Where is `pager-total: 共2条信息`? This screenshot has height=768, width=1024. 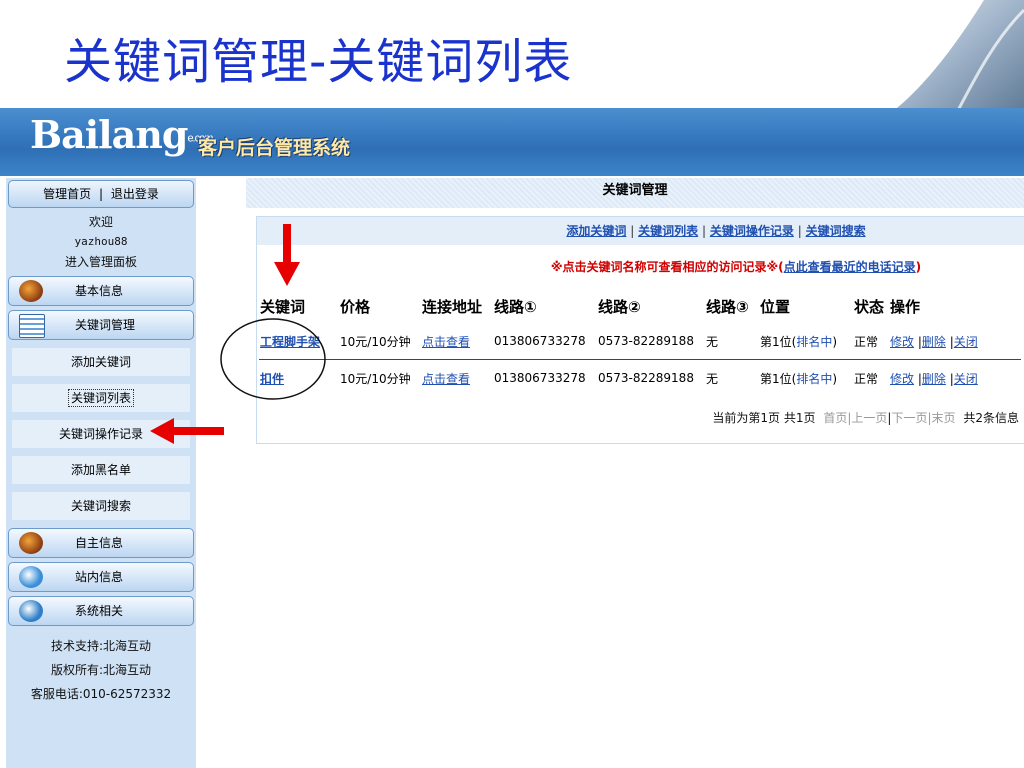 pager-total: 共2条信息 is located at coordinates (991, 418).